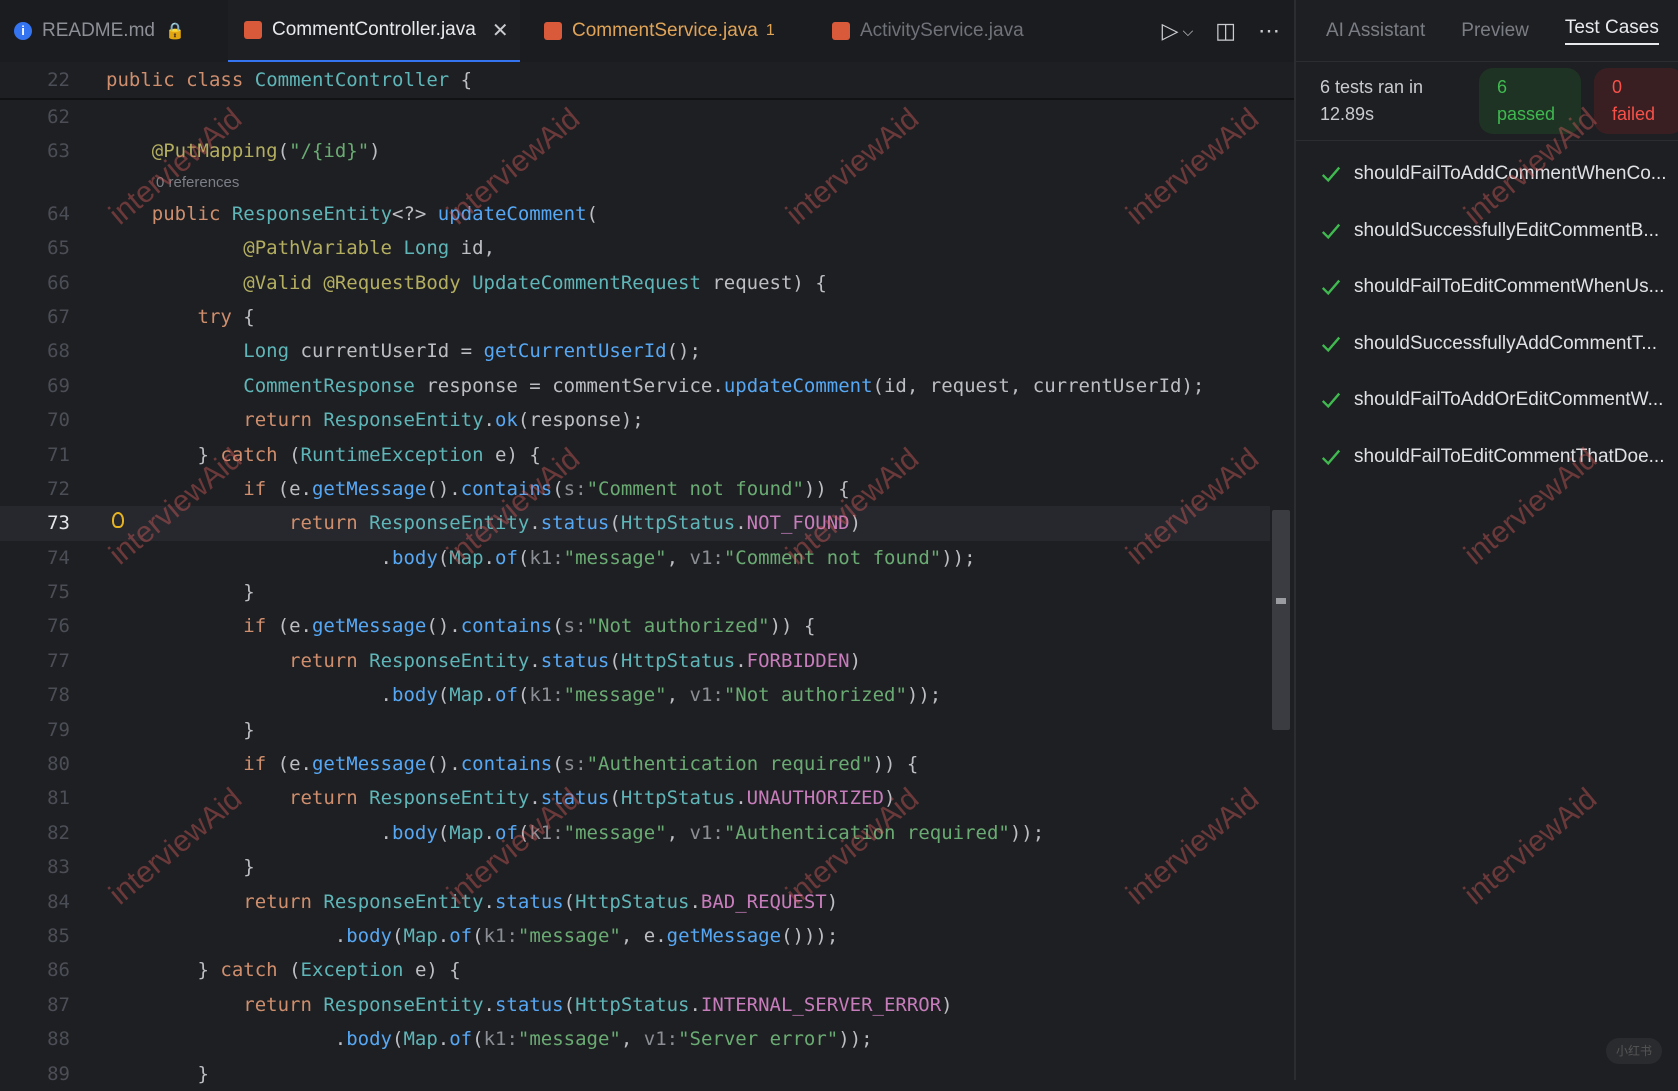  What do you see at coordinates (58, 282) in the screenshot?
I see `line-number: 66` at bounding box center [58, 282].